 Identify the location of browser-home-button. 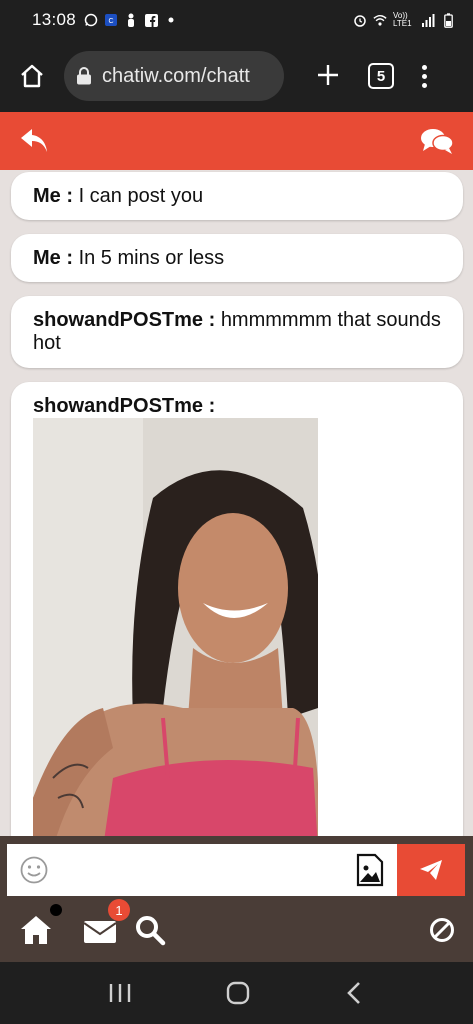
(32, 76).